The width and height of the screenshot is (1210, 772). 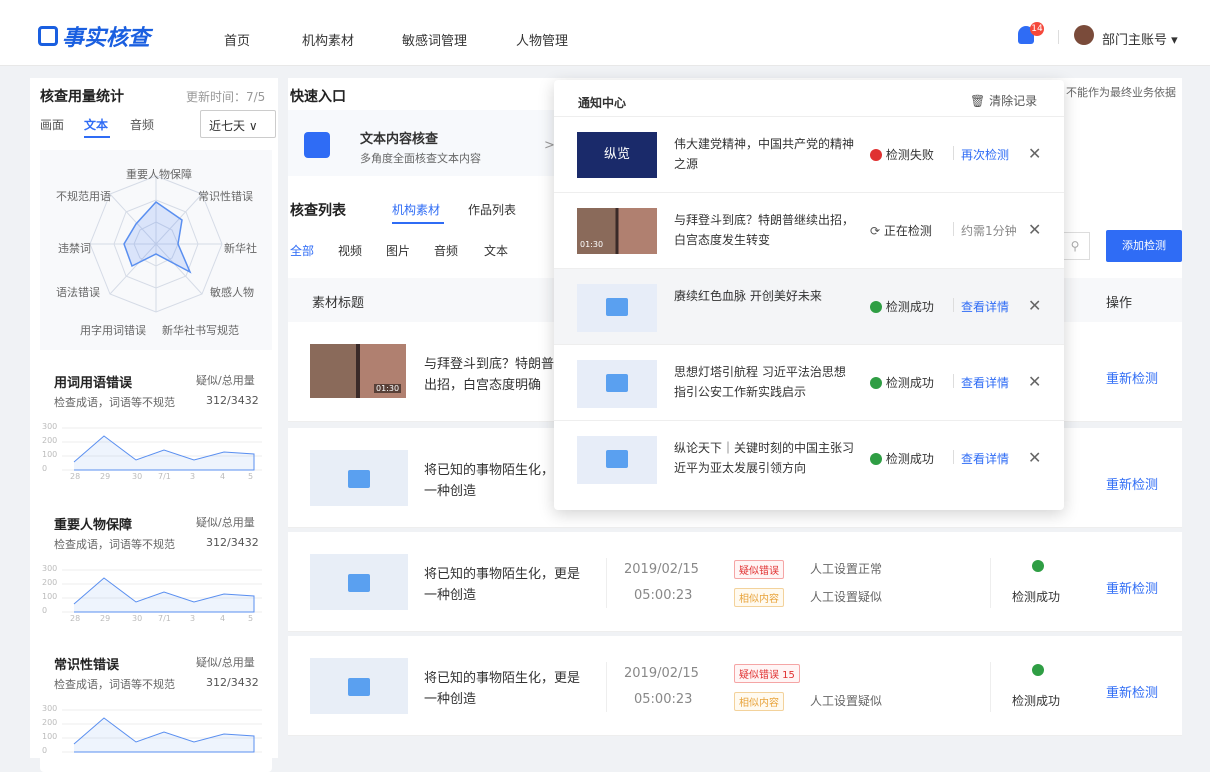 I want to click on filter-all: 全部, so click(x=302, y=250).